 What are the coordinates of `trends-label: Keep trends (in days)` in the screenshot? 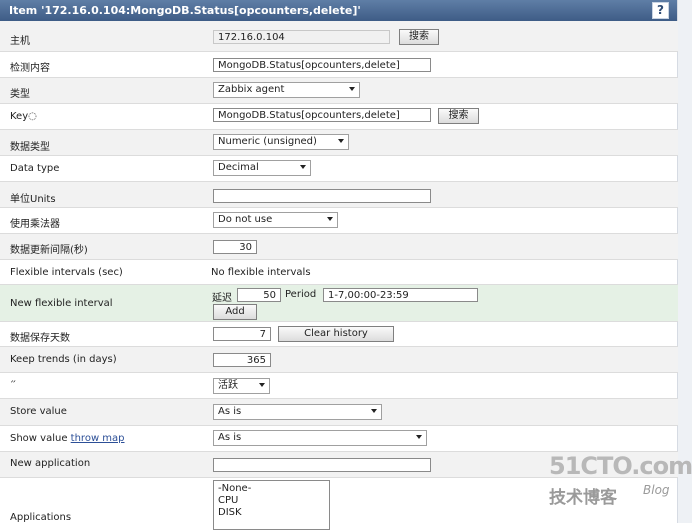 It's located at (63, 359).